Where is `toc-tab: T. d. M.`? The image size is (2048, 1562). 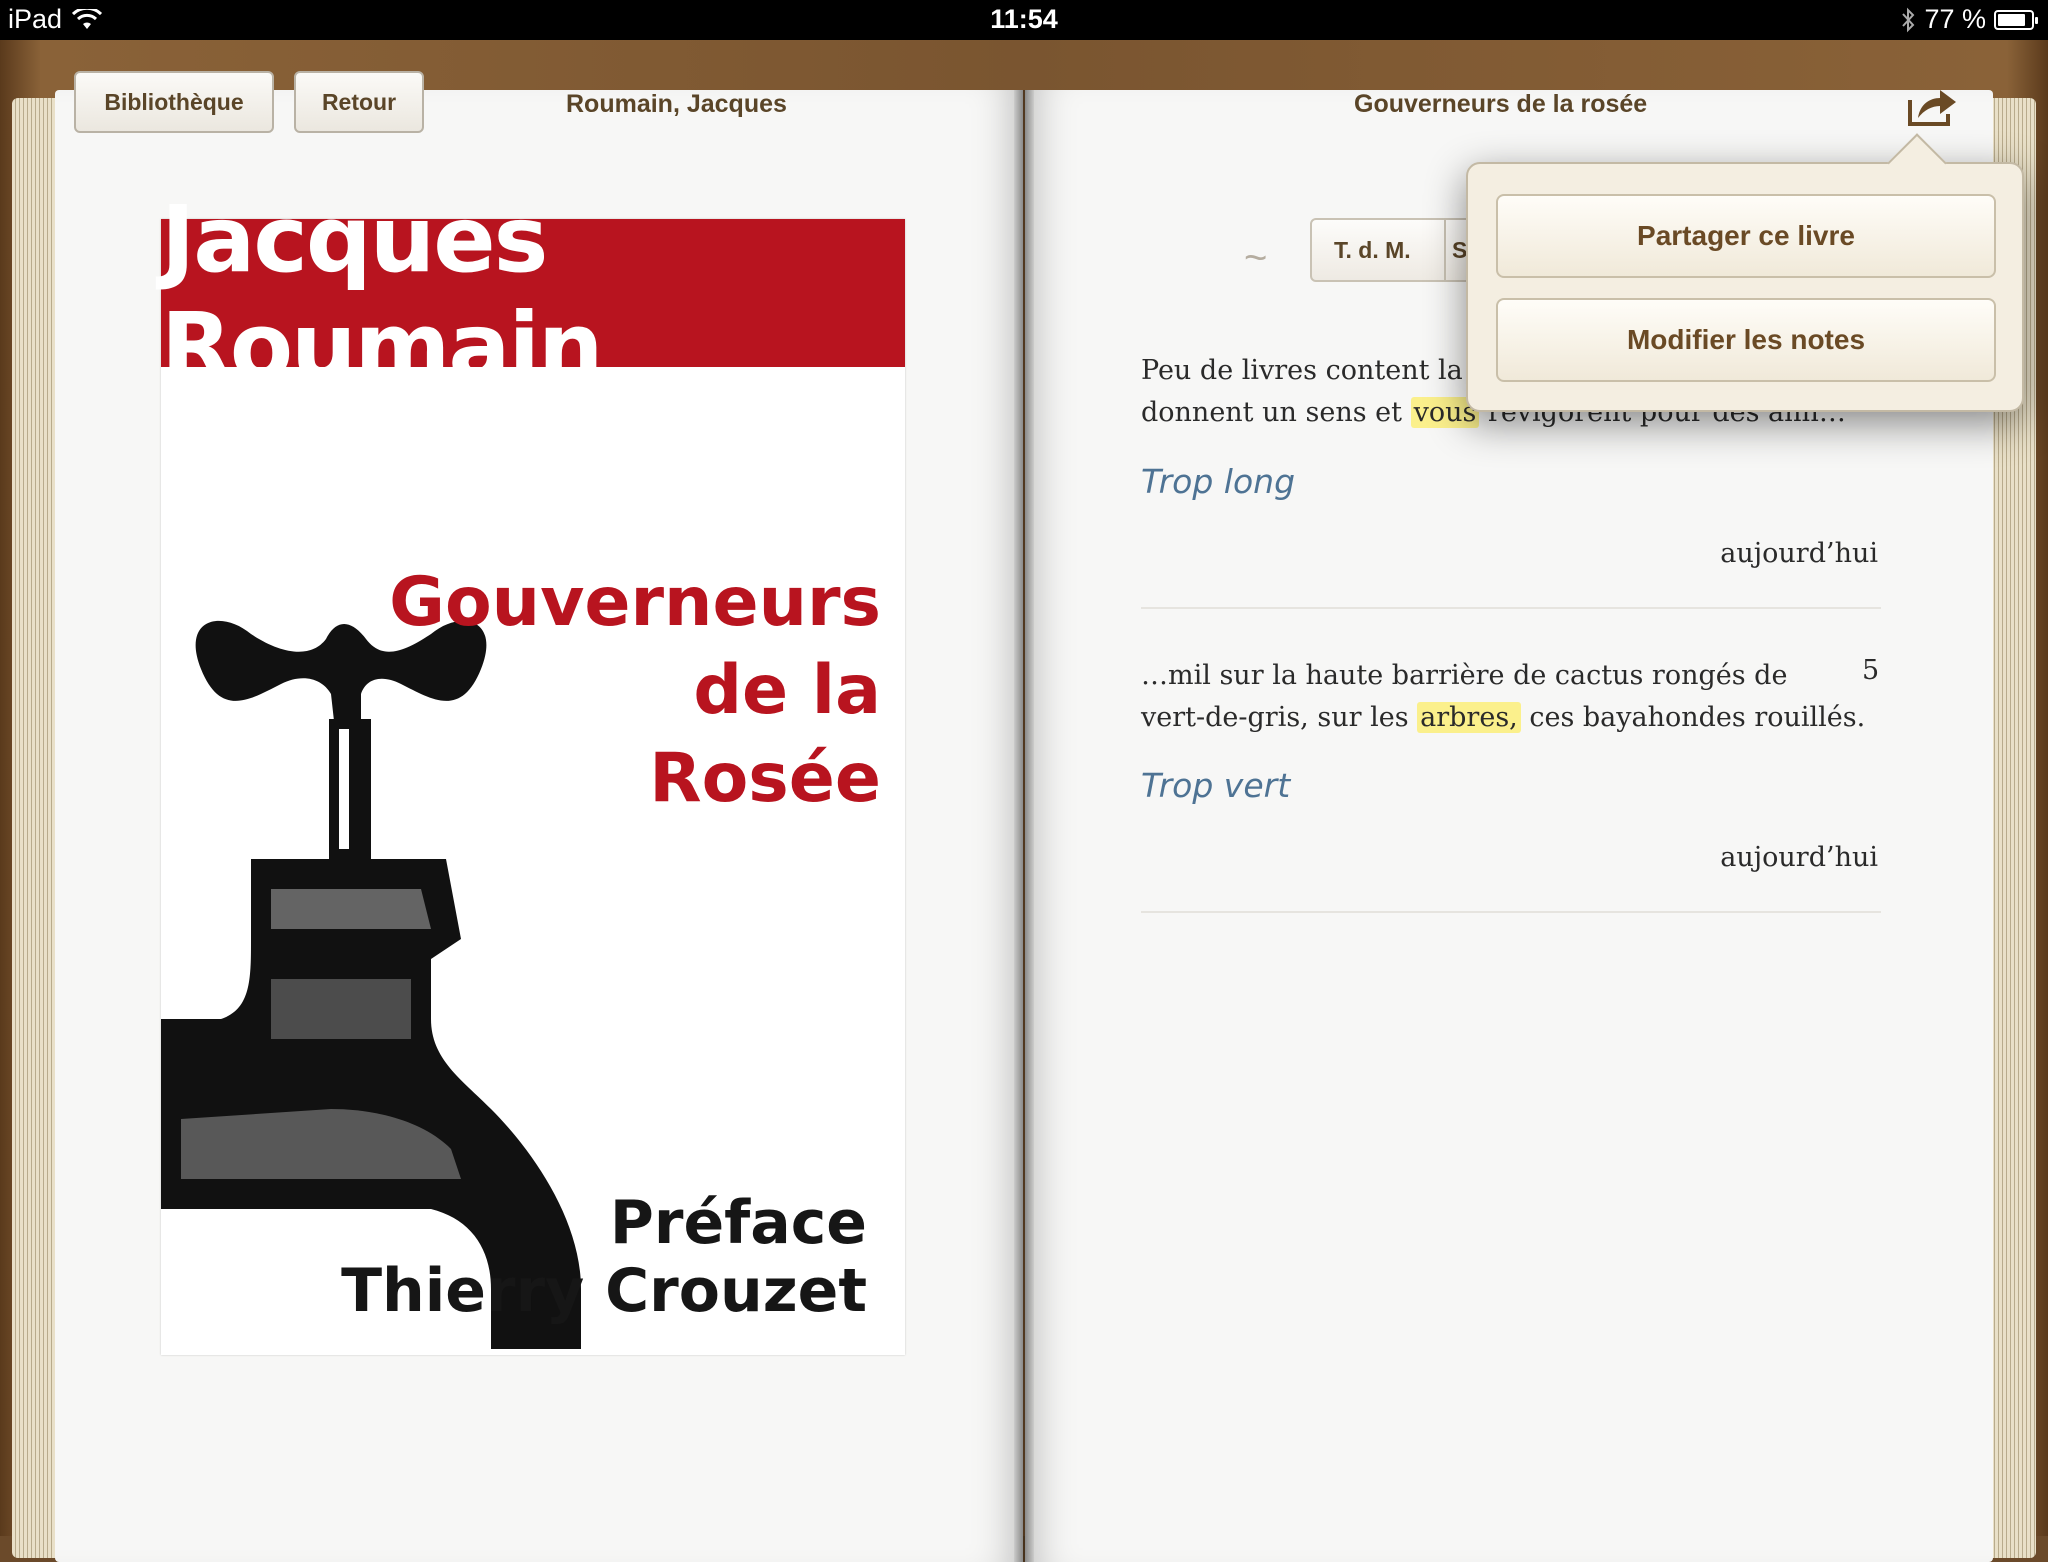
toc-tab: T. d. M. is located at coordinates (1361, 250).